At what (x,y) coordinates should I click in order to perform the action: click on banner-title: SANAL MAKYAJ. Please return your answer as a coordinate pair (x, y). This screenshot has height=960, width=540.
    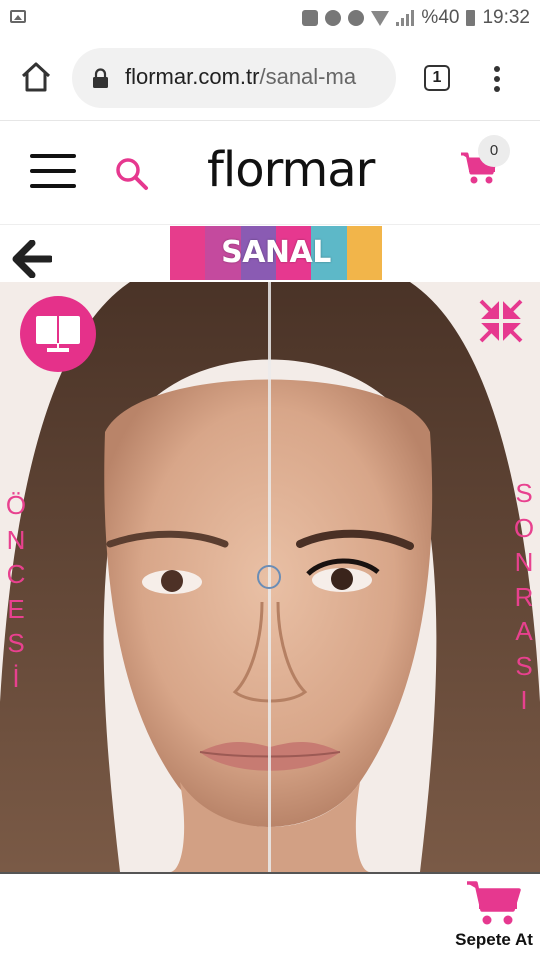
    Looking at the image, I should click on (276, 252).